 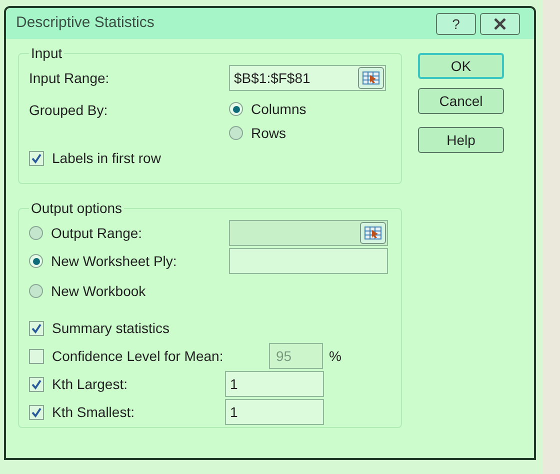 What do you see at coordinates (93, 412) in the screenshot?
I see `checkbox-label: Kth Smallest:` at bounding box center [93, 412].